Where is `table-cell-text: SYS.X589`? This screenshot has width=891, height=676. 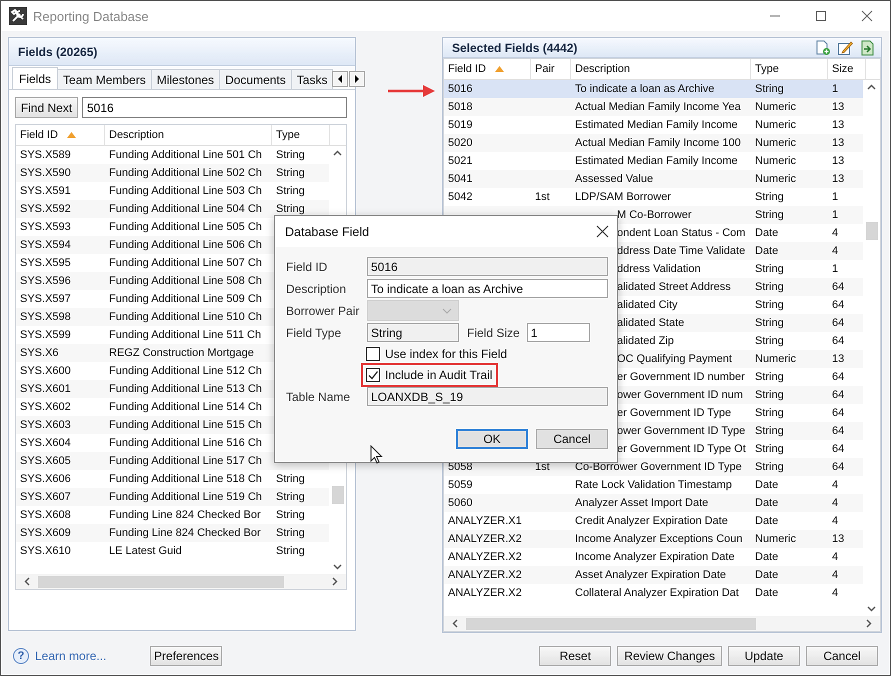
table-cell-text: SYS.X589 is located at coordinates (45, 155).